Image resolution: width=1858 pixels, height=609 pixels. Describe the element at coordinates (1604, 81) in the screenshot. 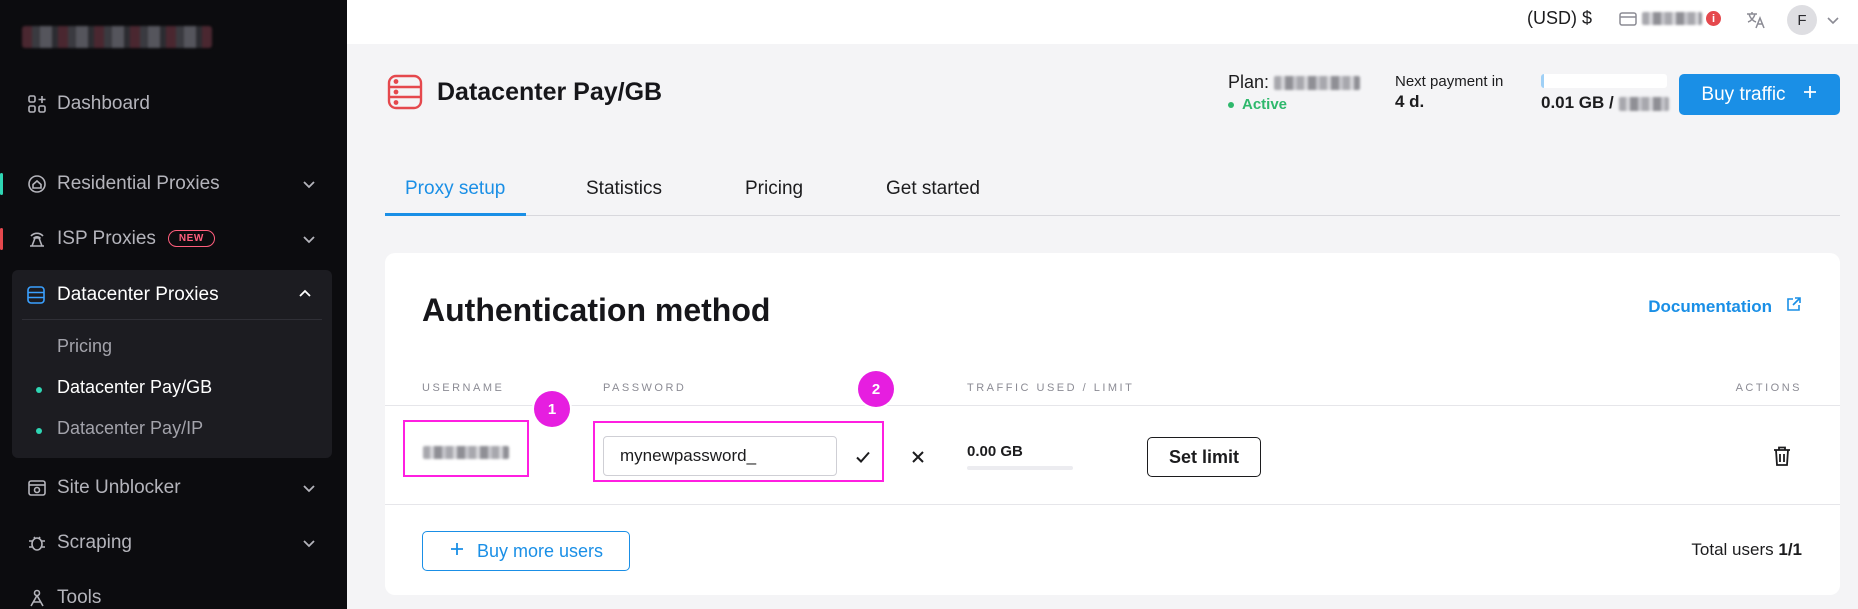

I see `traffic-progress-bar` at that location.